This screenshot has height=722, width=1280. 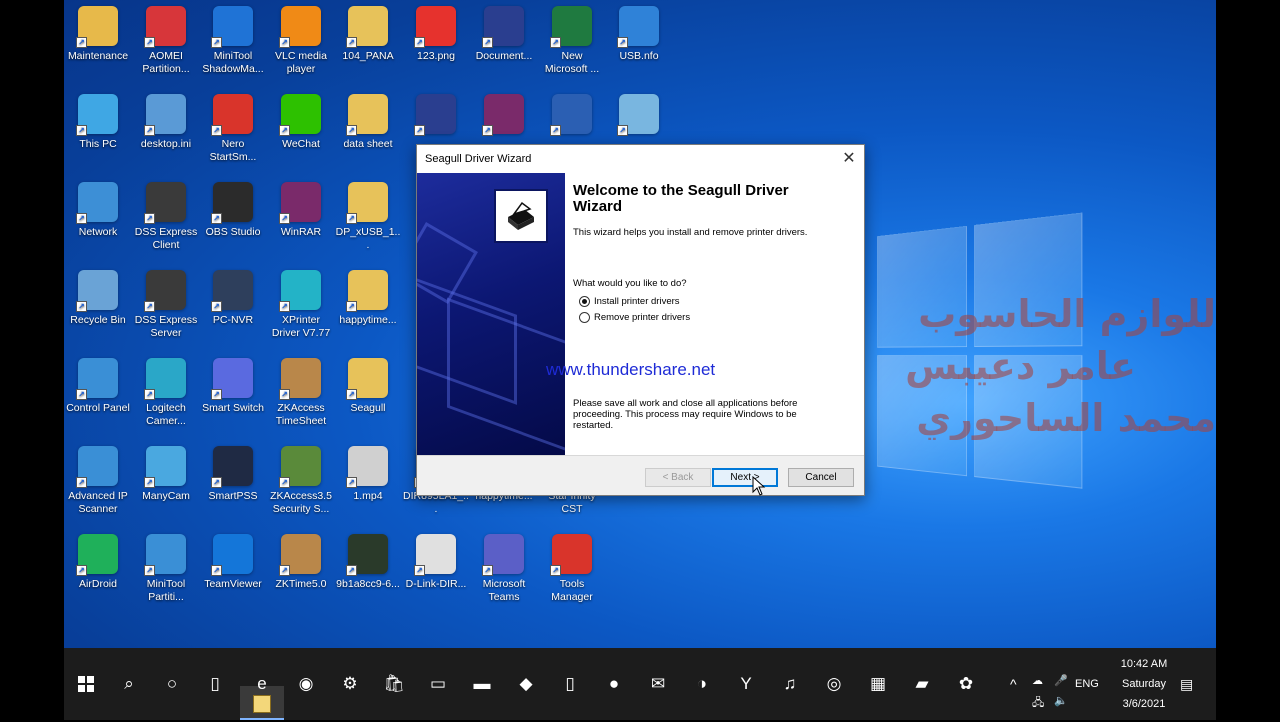 What do you see at coordinates (166, 220) in the screenshot?
I see `desktop-icon: ↗ DSS Express Client` at bounding box center [166, 220].